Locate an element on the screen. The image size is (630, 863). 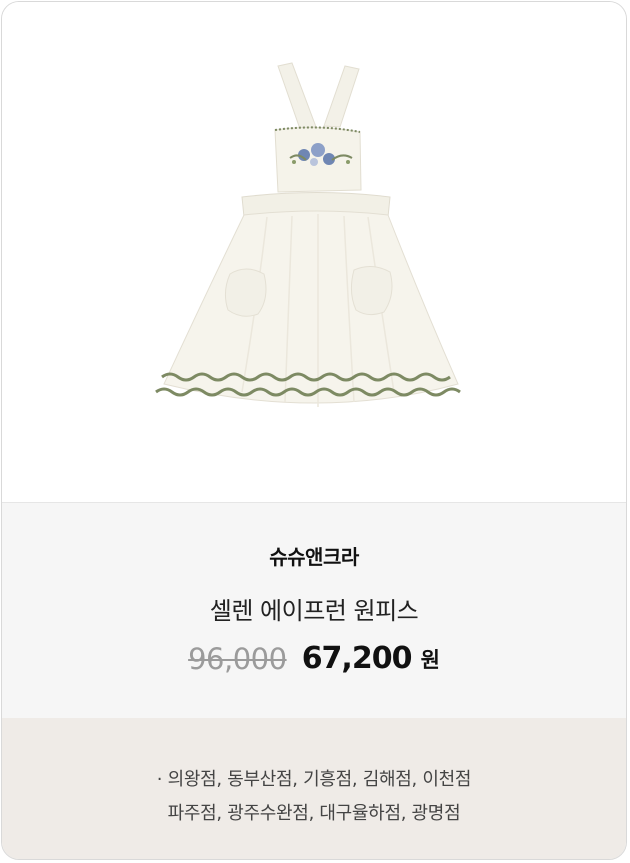
product-name: 셀렌 에이프런 원피스 is located at coordinates (314, 608).